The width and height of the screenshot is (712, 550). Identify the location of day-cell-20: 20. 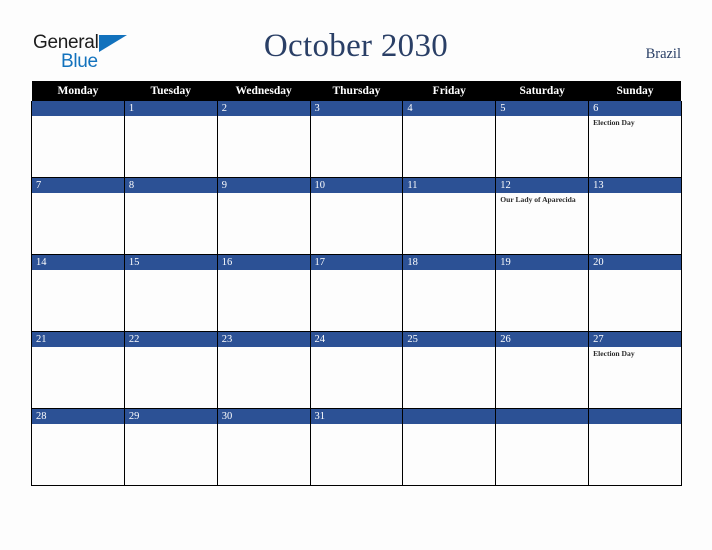
(635, 293).